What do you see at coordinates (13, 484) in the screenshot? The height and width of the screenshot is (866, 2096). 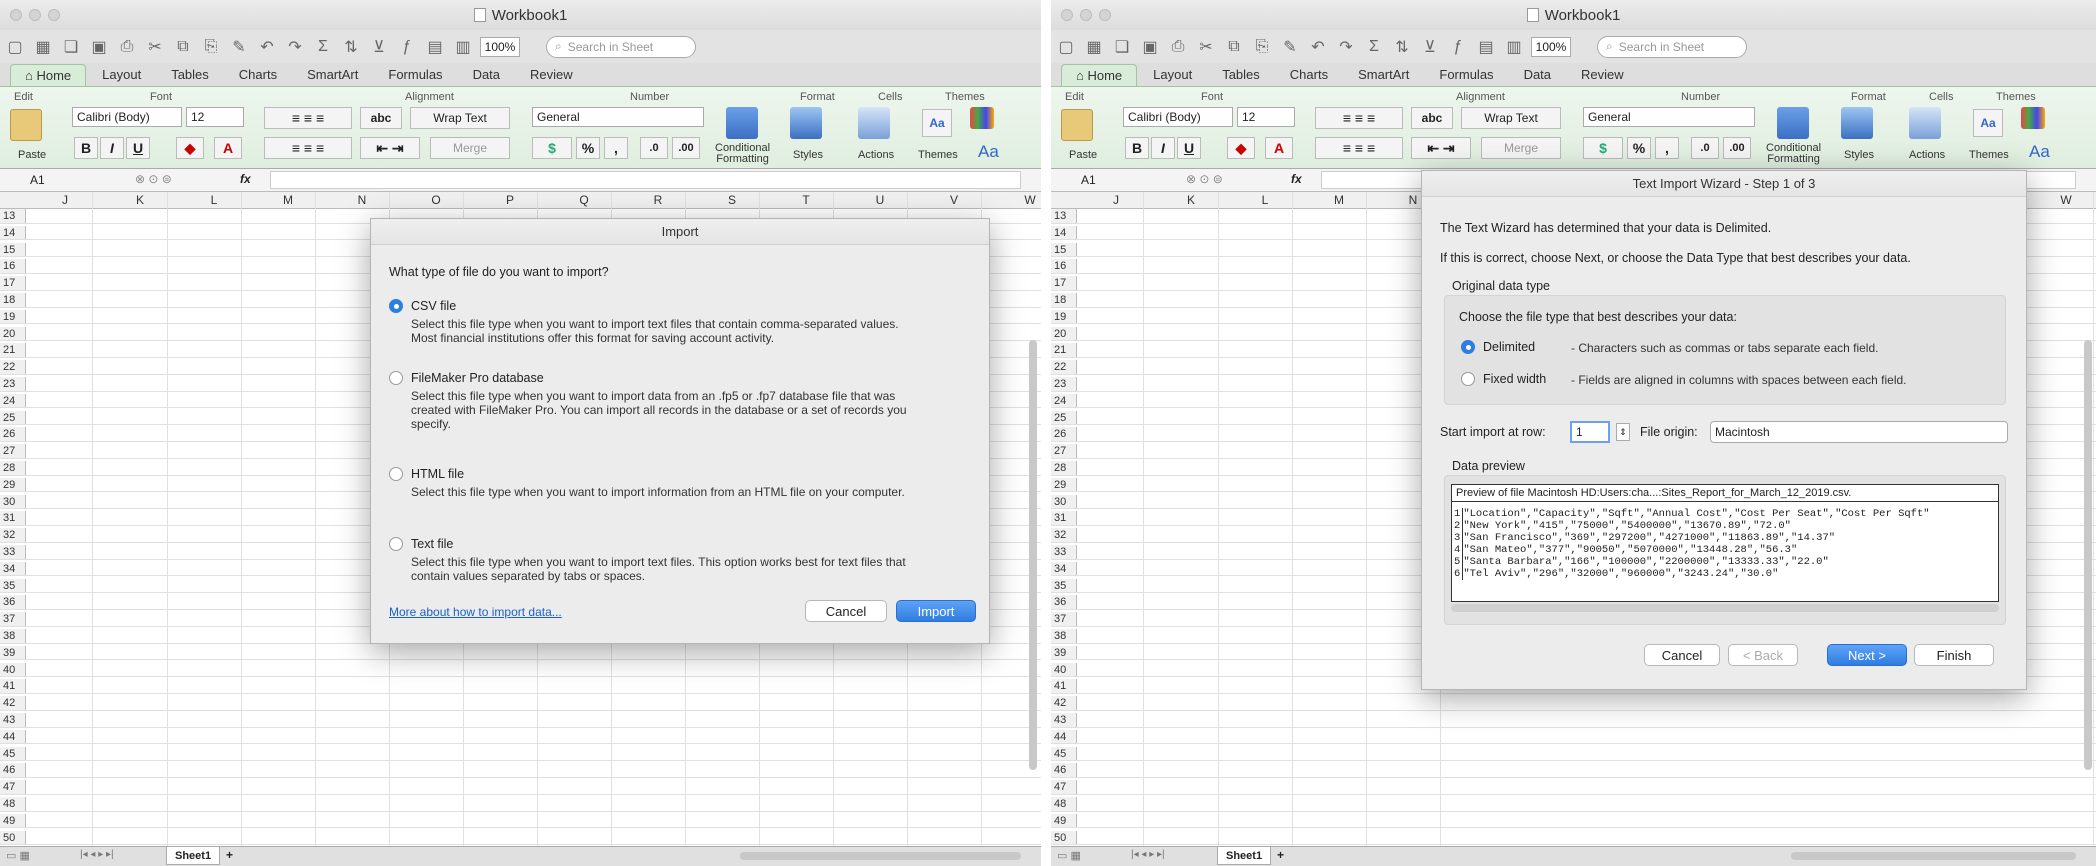 I see `row-number: 29` at bounding box center [13, 484].